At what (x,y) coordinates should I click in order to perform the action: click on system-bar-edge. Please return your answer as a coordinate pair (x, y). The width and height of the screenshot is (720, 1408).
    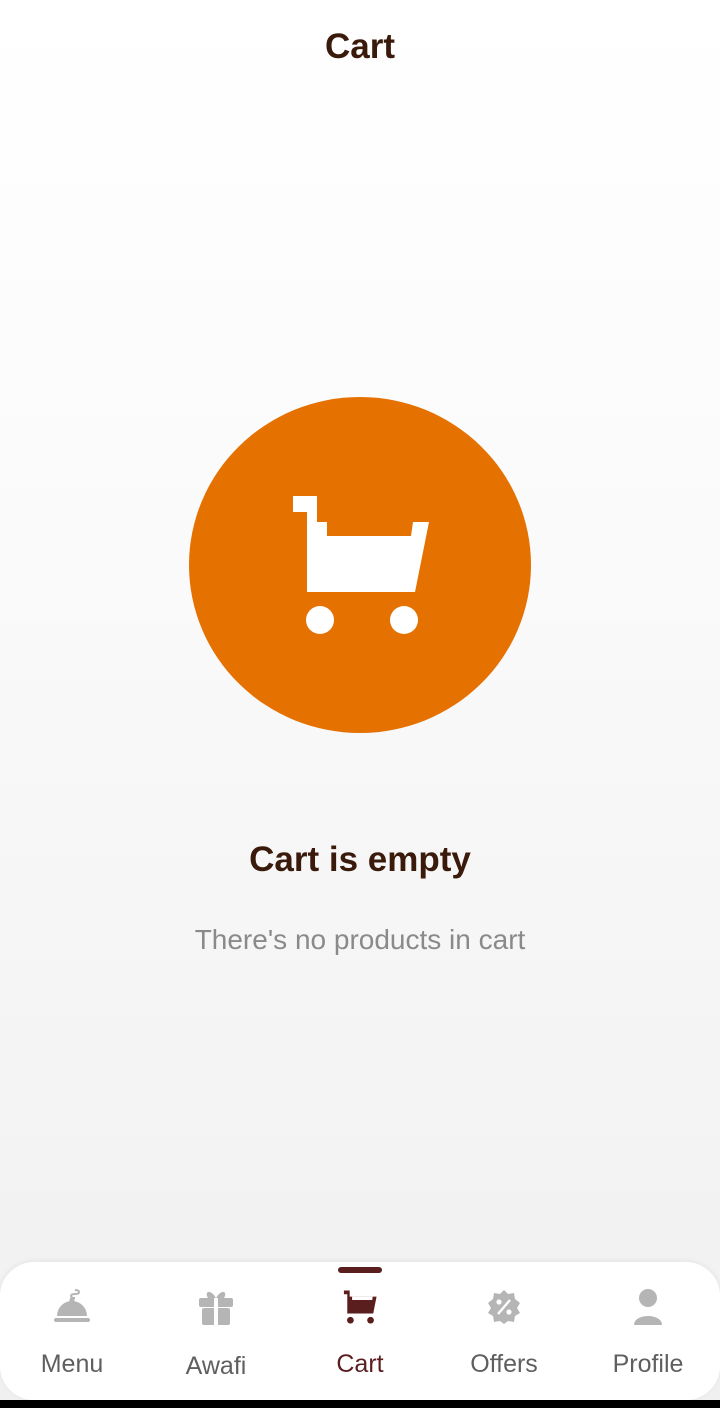
    Looking at the image, I should click on (360, 1404).